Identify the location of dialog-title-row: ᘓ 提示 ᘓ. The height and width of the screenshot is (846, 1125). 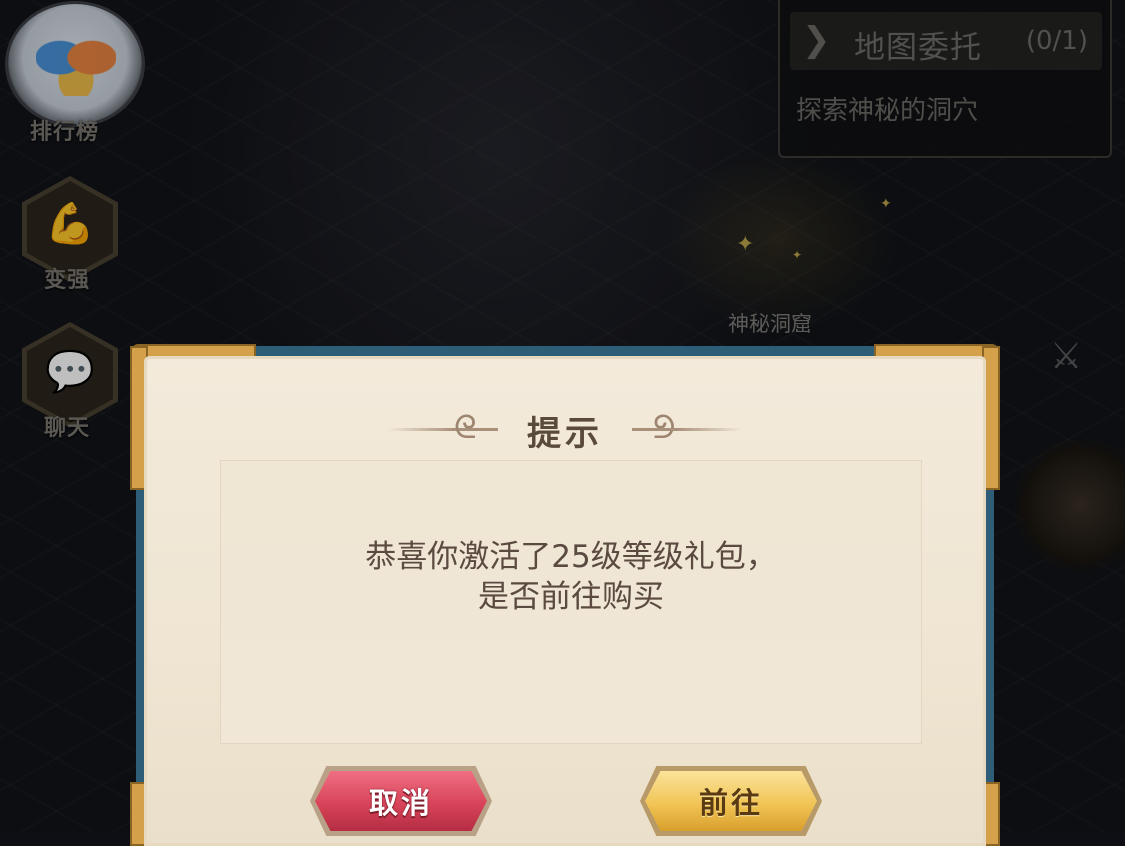
(565, 431).